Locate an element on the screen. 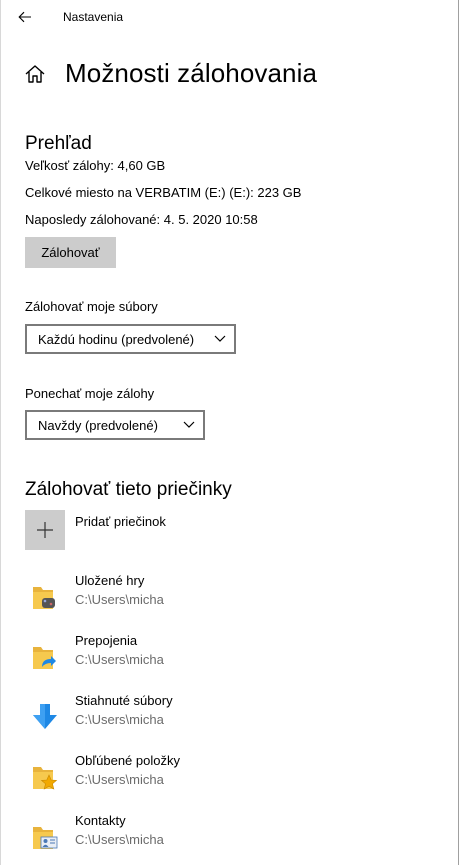 The image size is (459, 865). keep-backups-dropdown: Navždy (predvolené) is located at coordinates (115, 425).